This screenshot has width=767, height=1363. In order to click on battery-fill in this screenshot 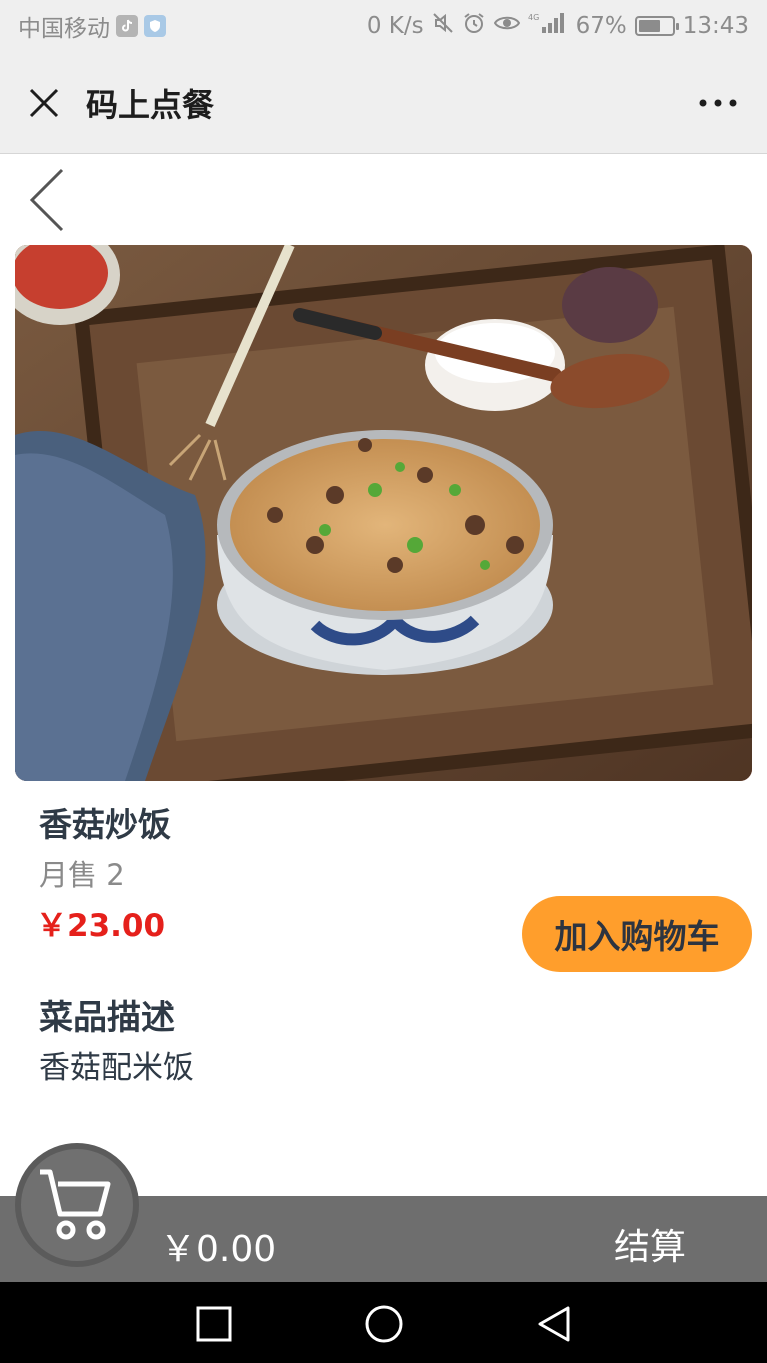, I will do `click(649, 26)`.